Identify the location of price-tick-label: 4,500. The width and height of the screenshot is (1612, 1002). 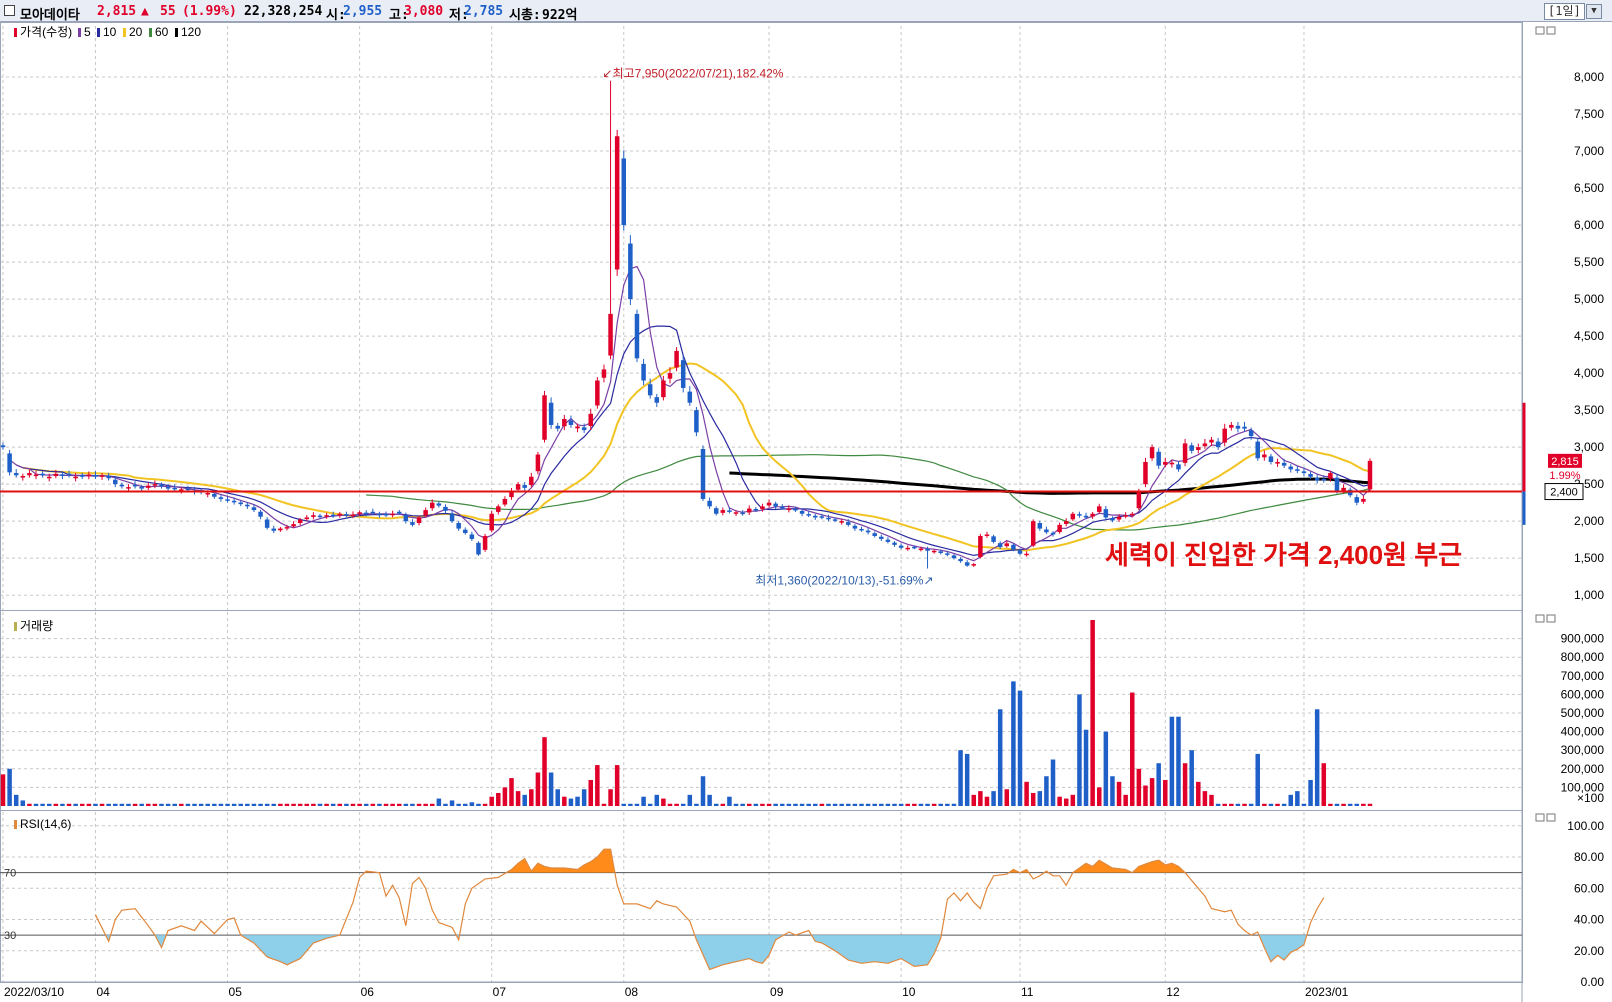
(1589, 336).